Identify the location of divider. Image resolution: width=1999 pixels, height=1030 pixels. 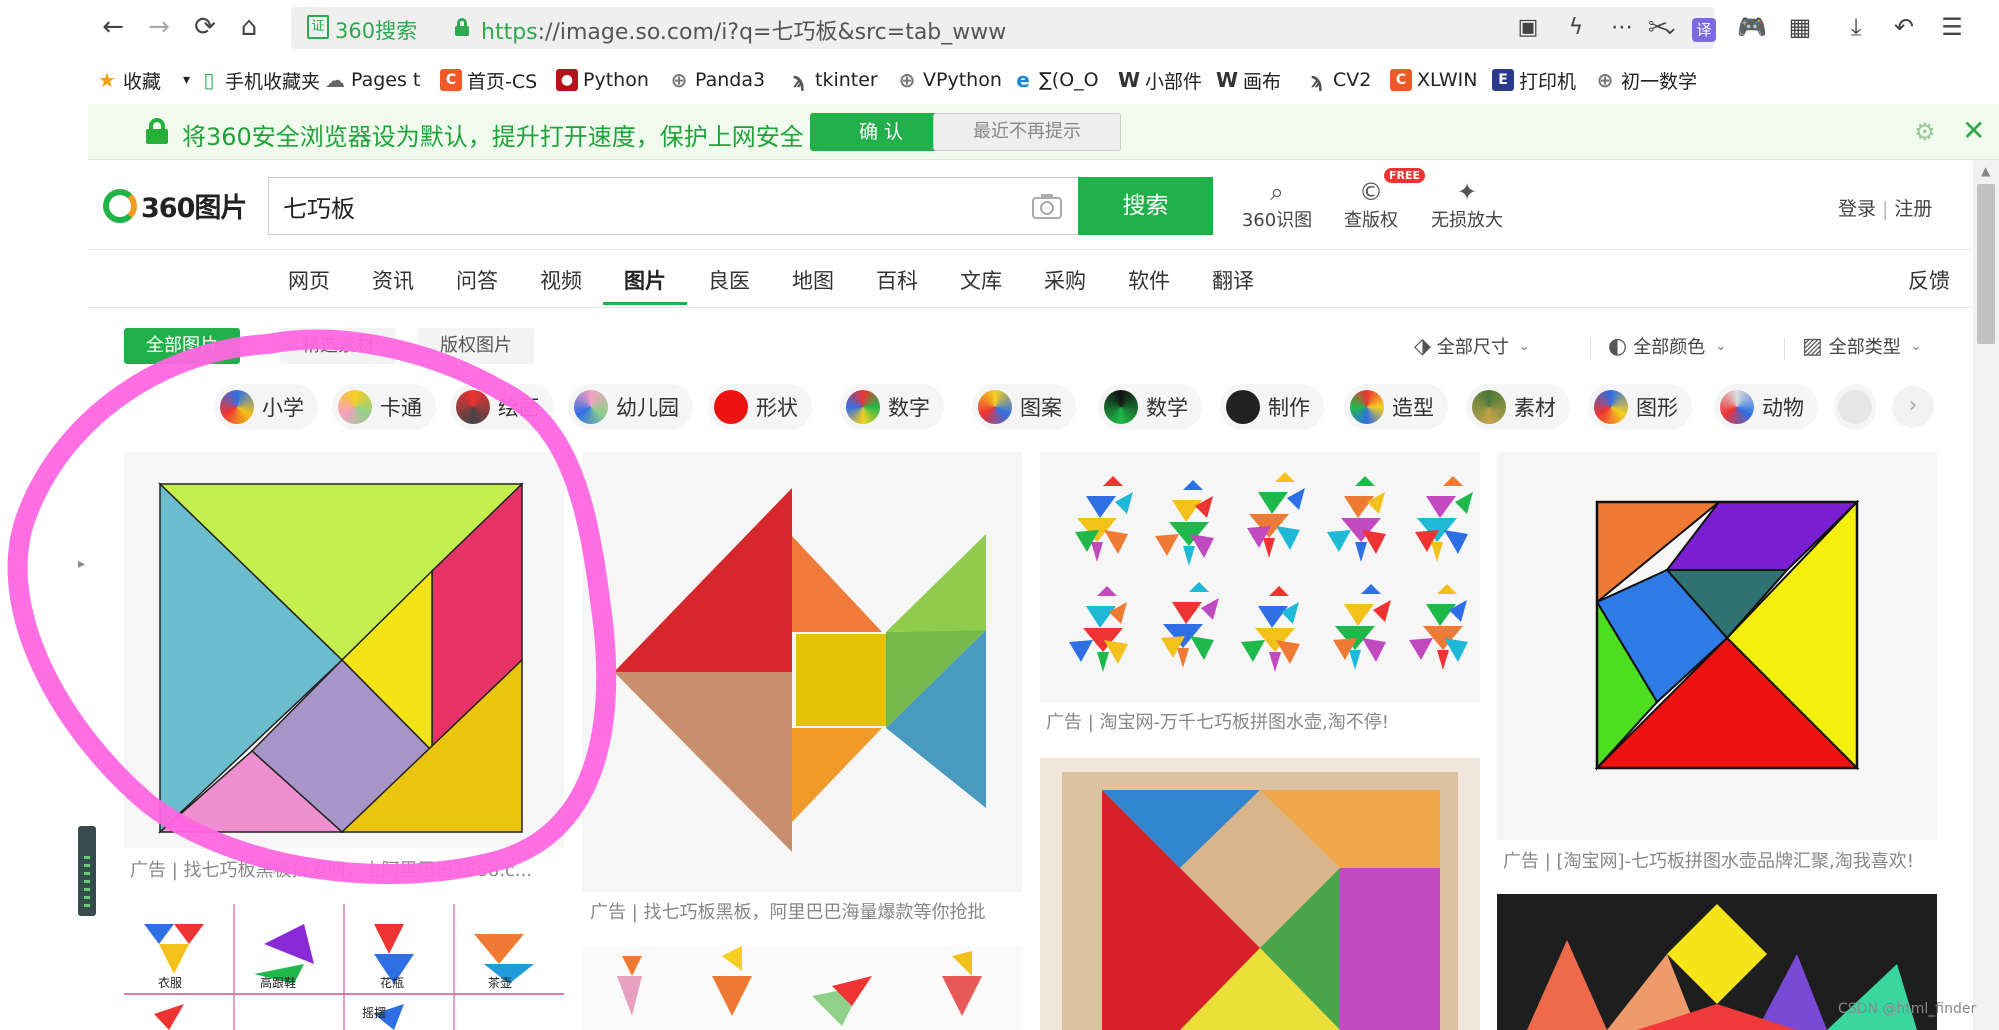
(1590, 349).